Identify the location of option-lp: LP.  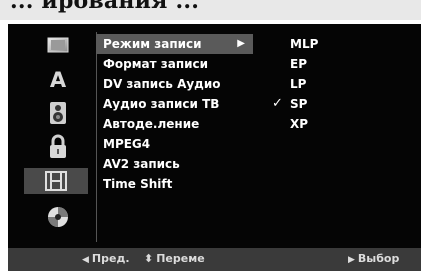
(332, 84).